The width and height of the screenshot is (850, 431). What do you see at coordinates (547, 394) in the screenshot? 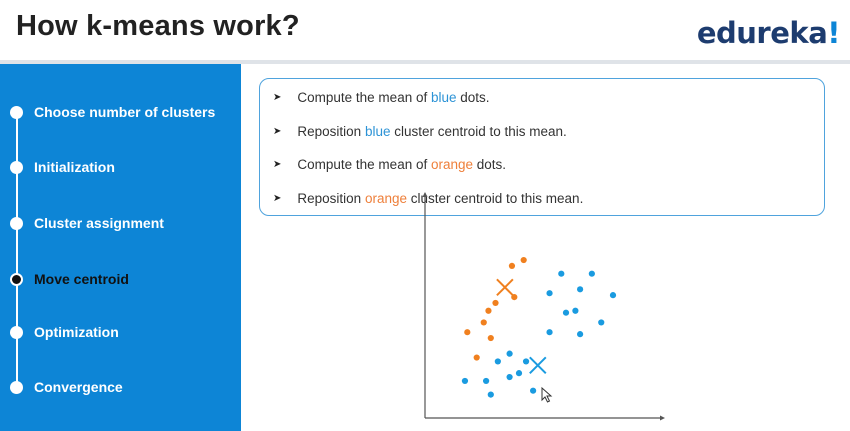
I see `mouse-cursor-icon` at bounding box center [547, 394].